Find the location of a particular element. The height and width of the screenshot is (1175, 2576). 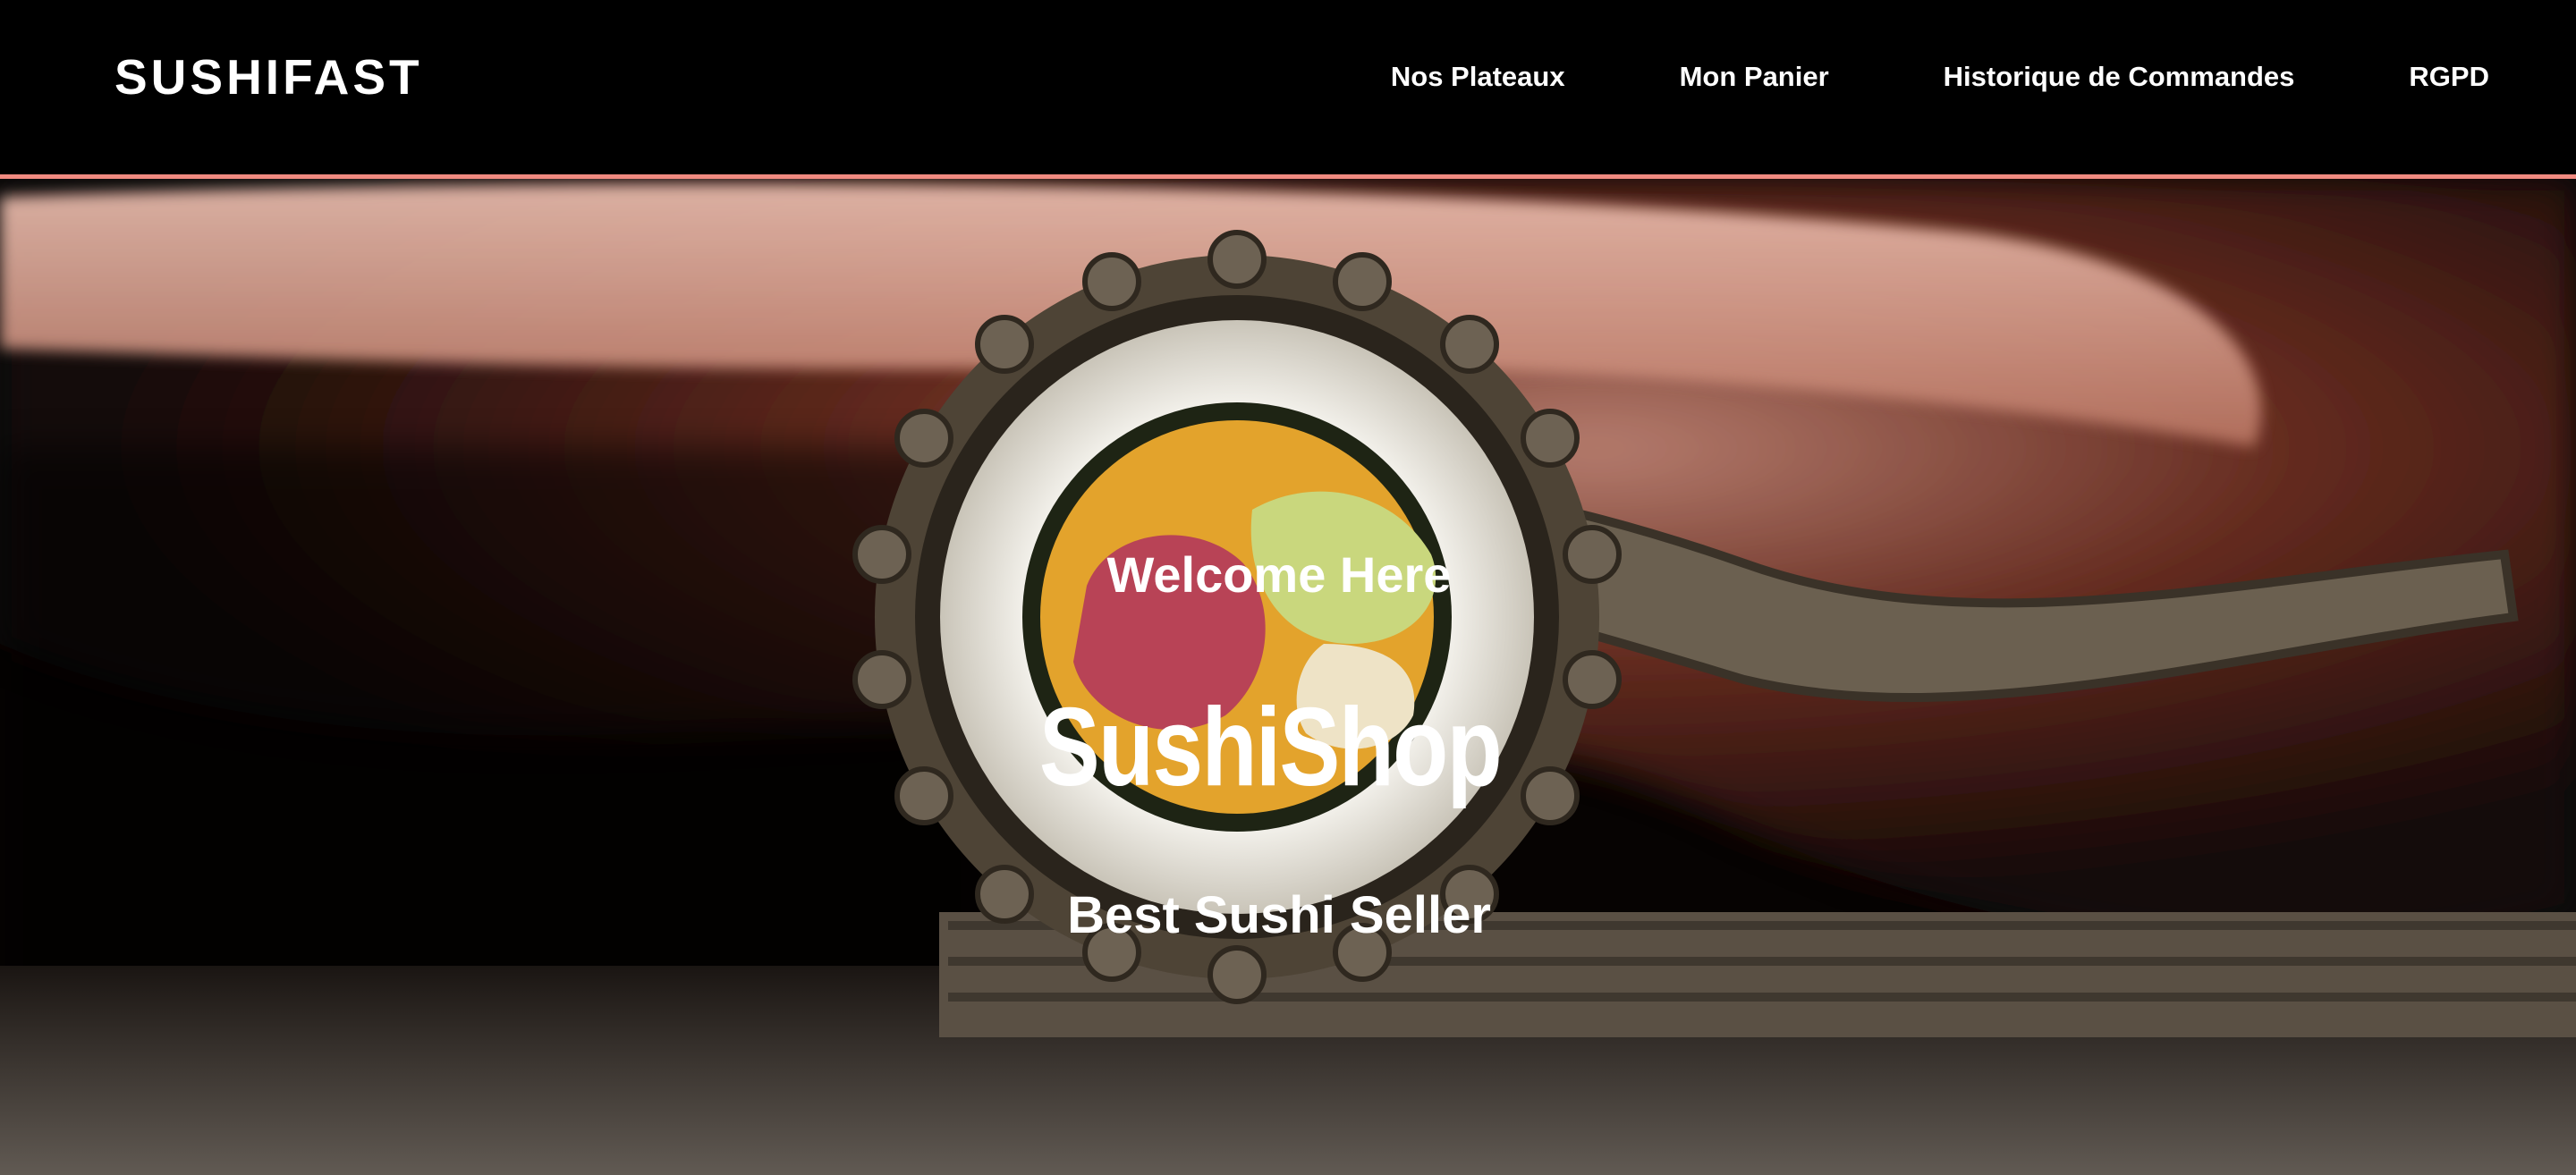

nav-link-nos-plateaux: Nos Plateaux is located at coordinates (1478, 77).